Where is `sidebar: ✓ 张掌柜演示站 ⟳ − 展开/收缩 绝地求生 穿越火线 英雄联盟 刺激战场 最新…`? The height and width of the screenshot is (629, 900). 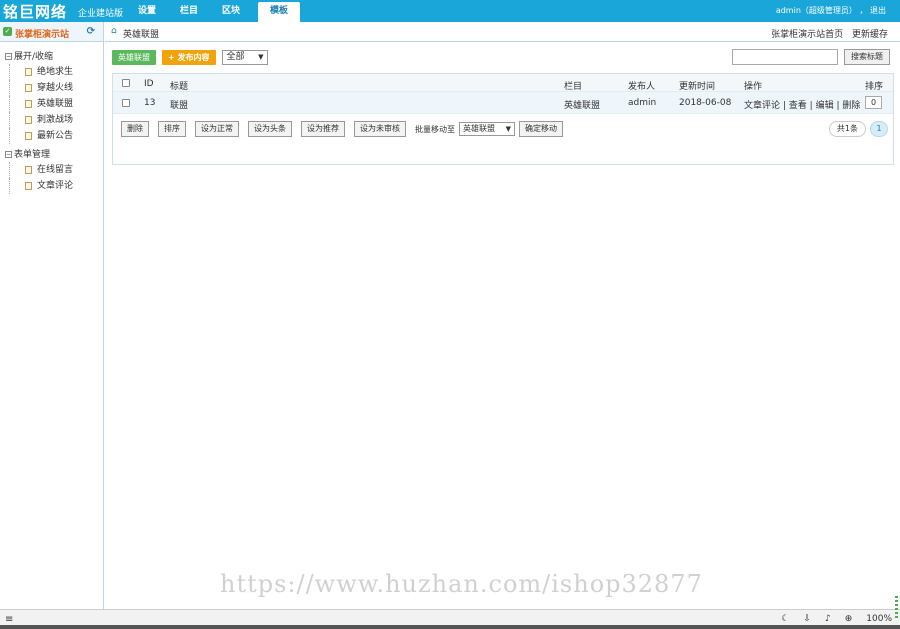
sidebar: ✓ 张掌柜演示站 ⟳ − 展开/收缩 绝地求生 穿越火线 英雄联盟 刺激战场 最新… is located at coordinates (52, 315).